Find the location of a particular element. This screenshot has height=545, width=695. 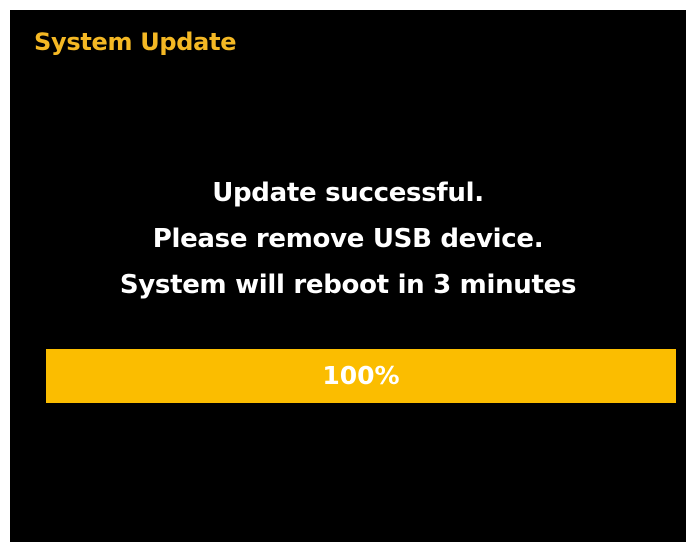

status-line-remove-usb: Please remove USB device. is located at coordinates (348, 239).